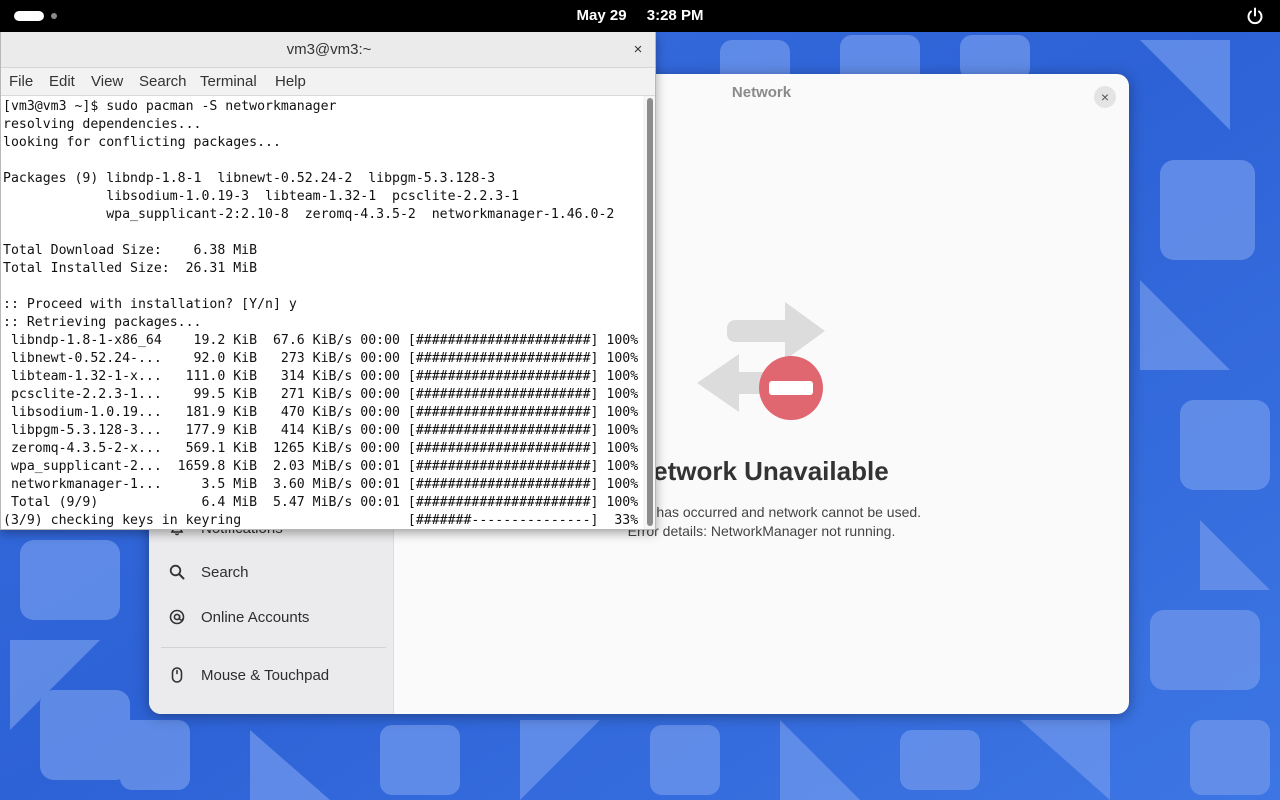 The height and width of the screenshot is (800, 1280). Describe the element at coordinates (107, 82) in the screenshot. I see `menu-view: View` at that location.